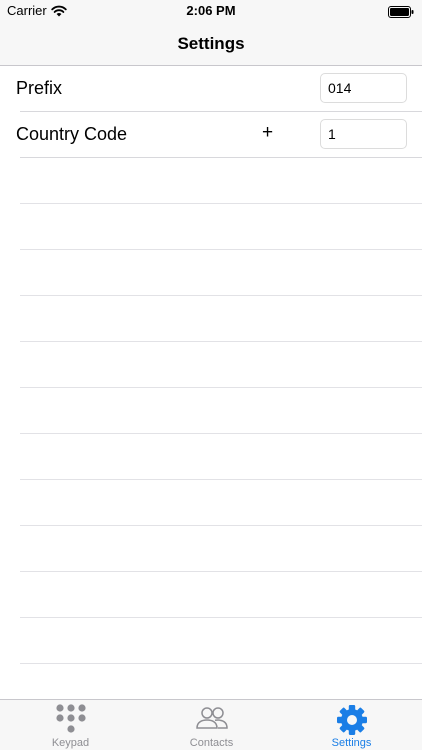  I want to click on tab-keypad-label: Keypad, so click(70, 743).